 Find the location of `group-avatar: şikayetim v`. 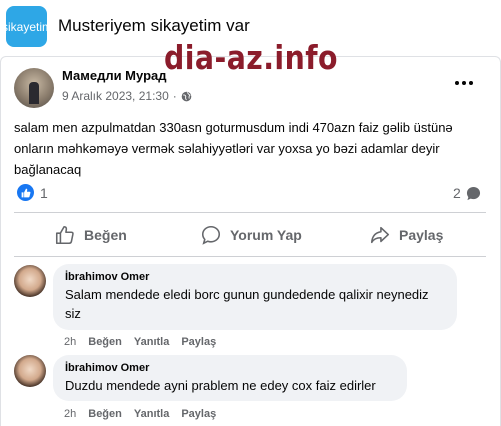

group-avatar: şikayetim v is located at coordinates (26, 26).